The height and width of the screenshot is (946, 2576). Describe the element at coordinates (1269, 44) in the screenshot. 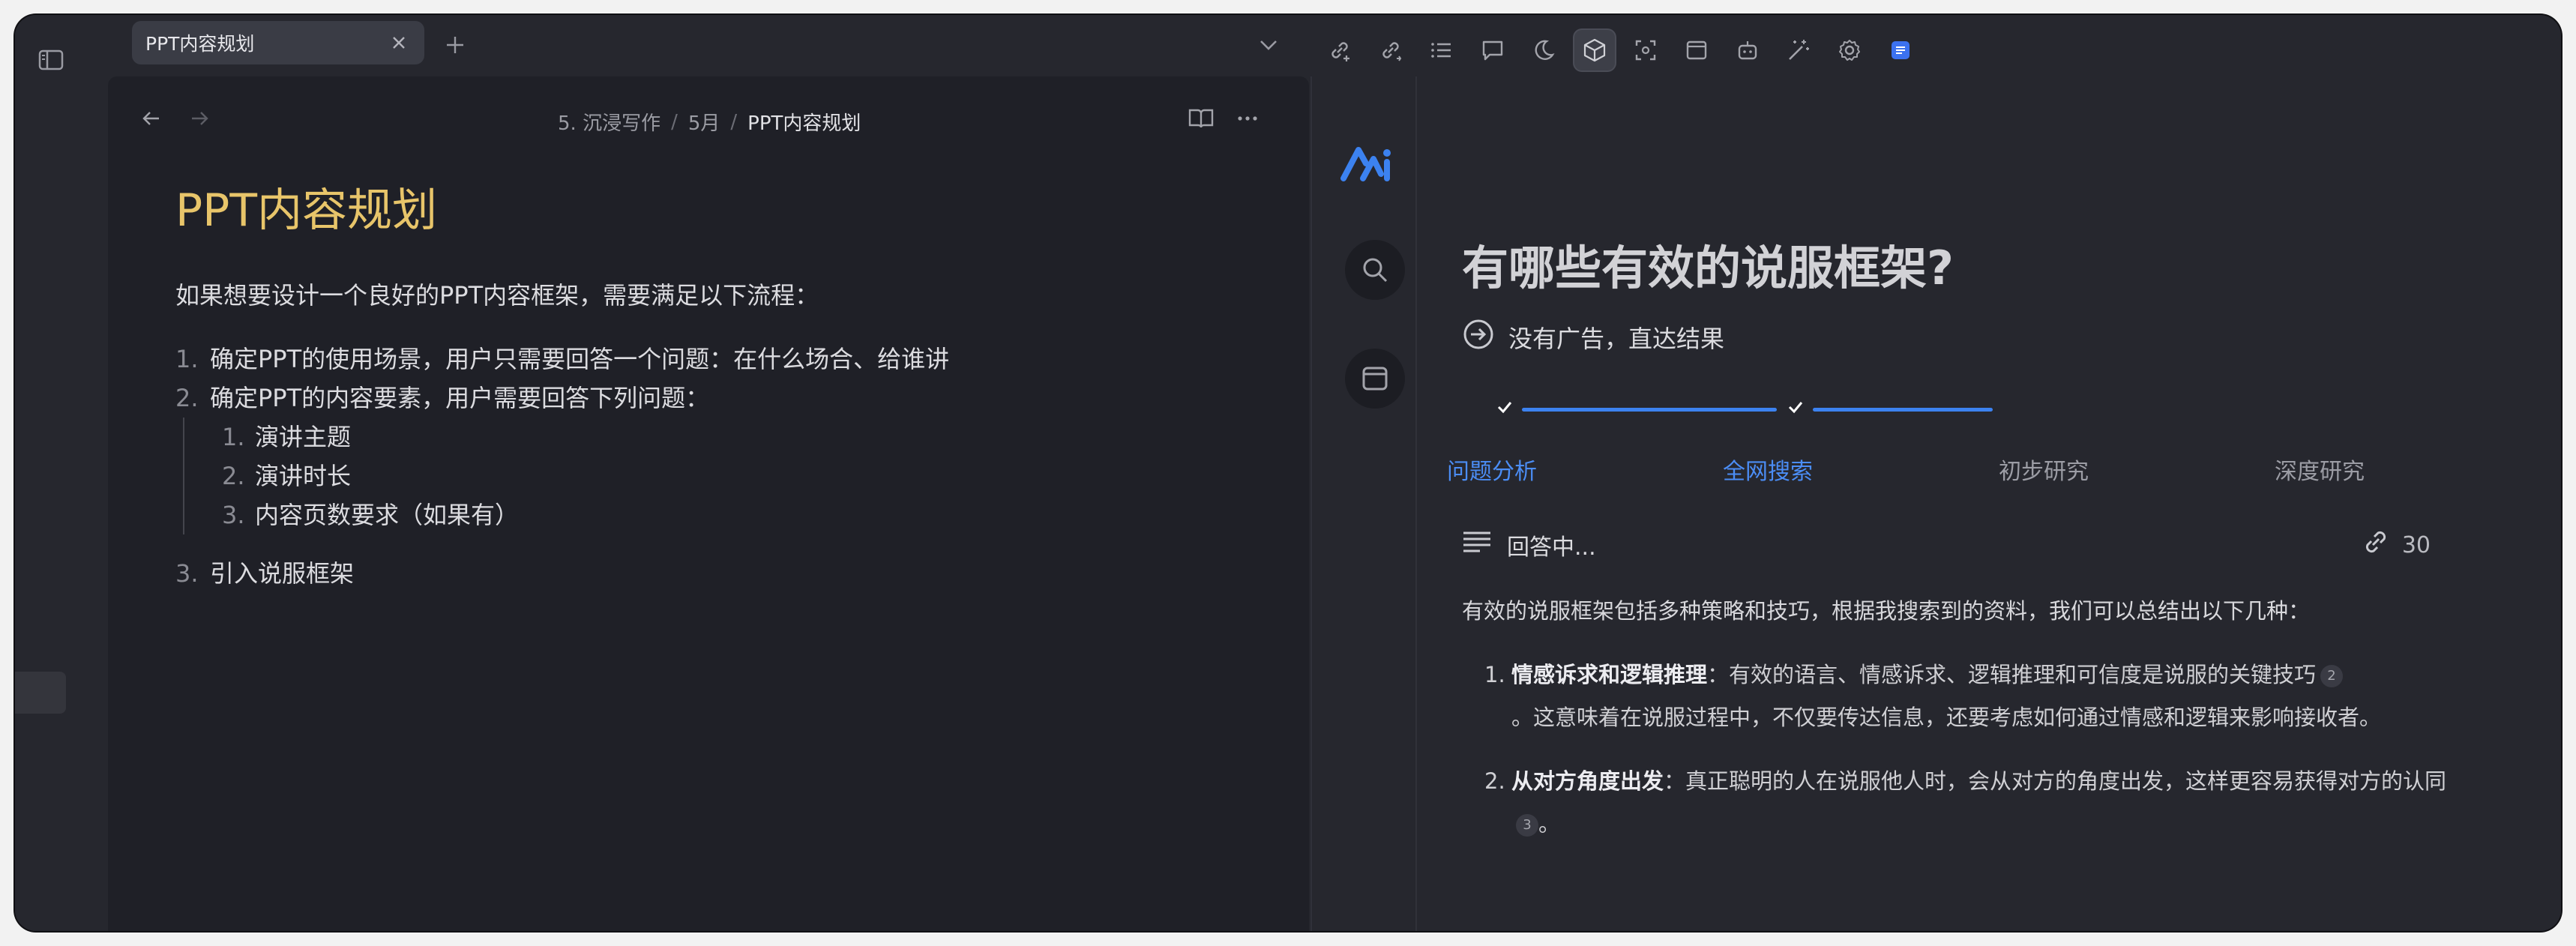

I see `chevron-down-icon` at that location.